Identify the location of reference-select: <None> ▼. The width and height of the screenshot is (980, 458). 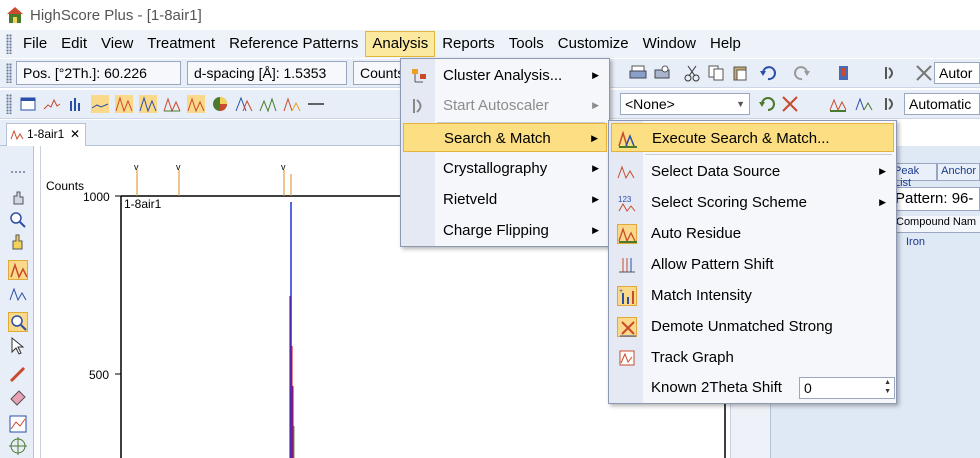
(685, 104).